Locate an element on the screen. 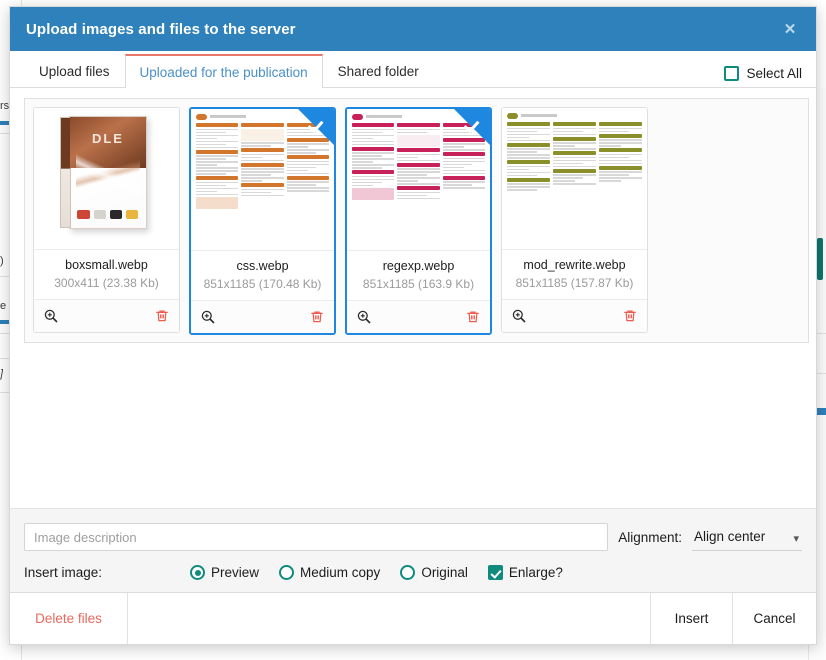  file-name: regexp.webp is located at coordinates (418, 266).